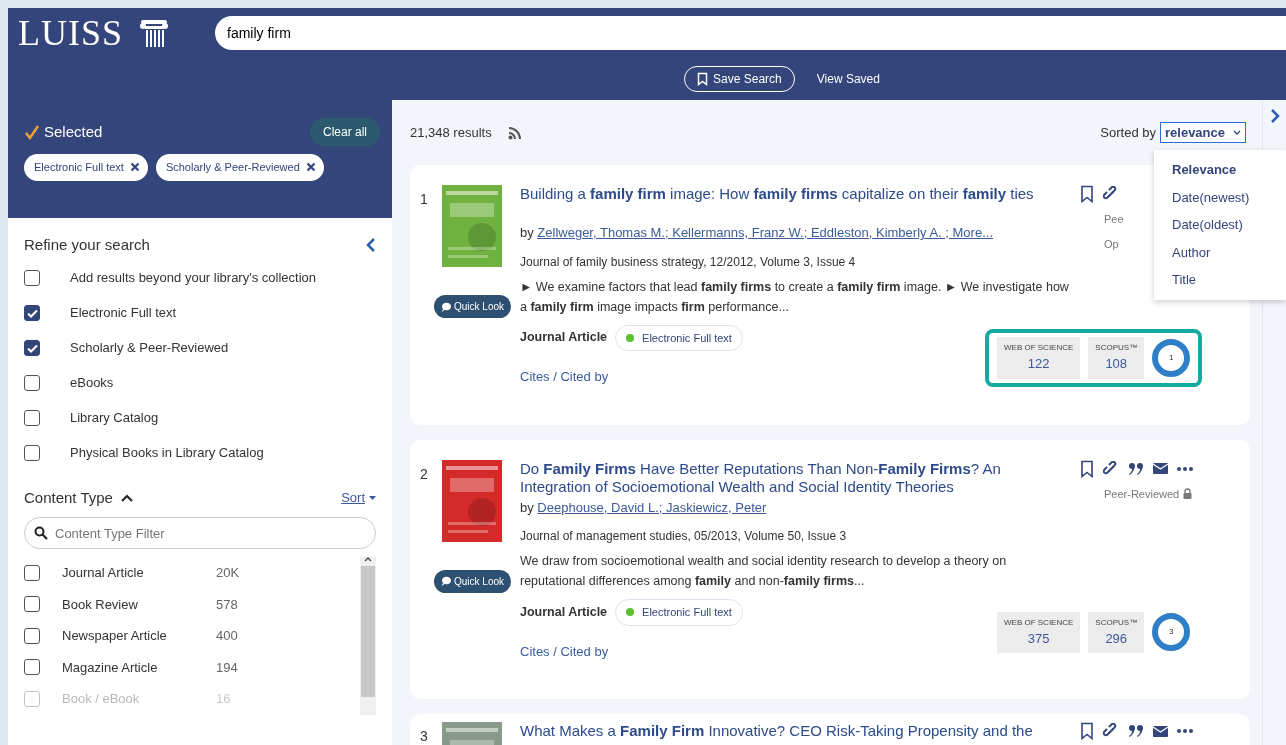 Image resolution: width=1286 pixels, height=745 pixels. What do you see at coordinates (123, 313) in the screenshot?
I see `filter-label: Electronic Full text` at bounding box center [123, 313].